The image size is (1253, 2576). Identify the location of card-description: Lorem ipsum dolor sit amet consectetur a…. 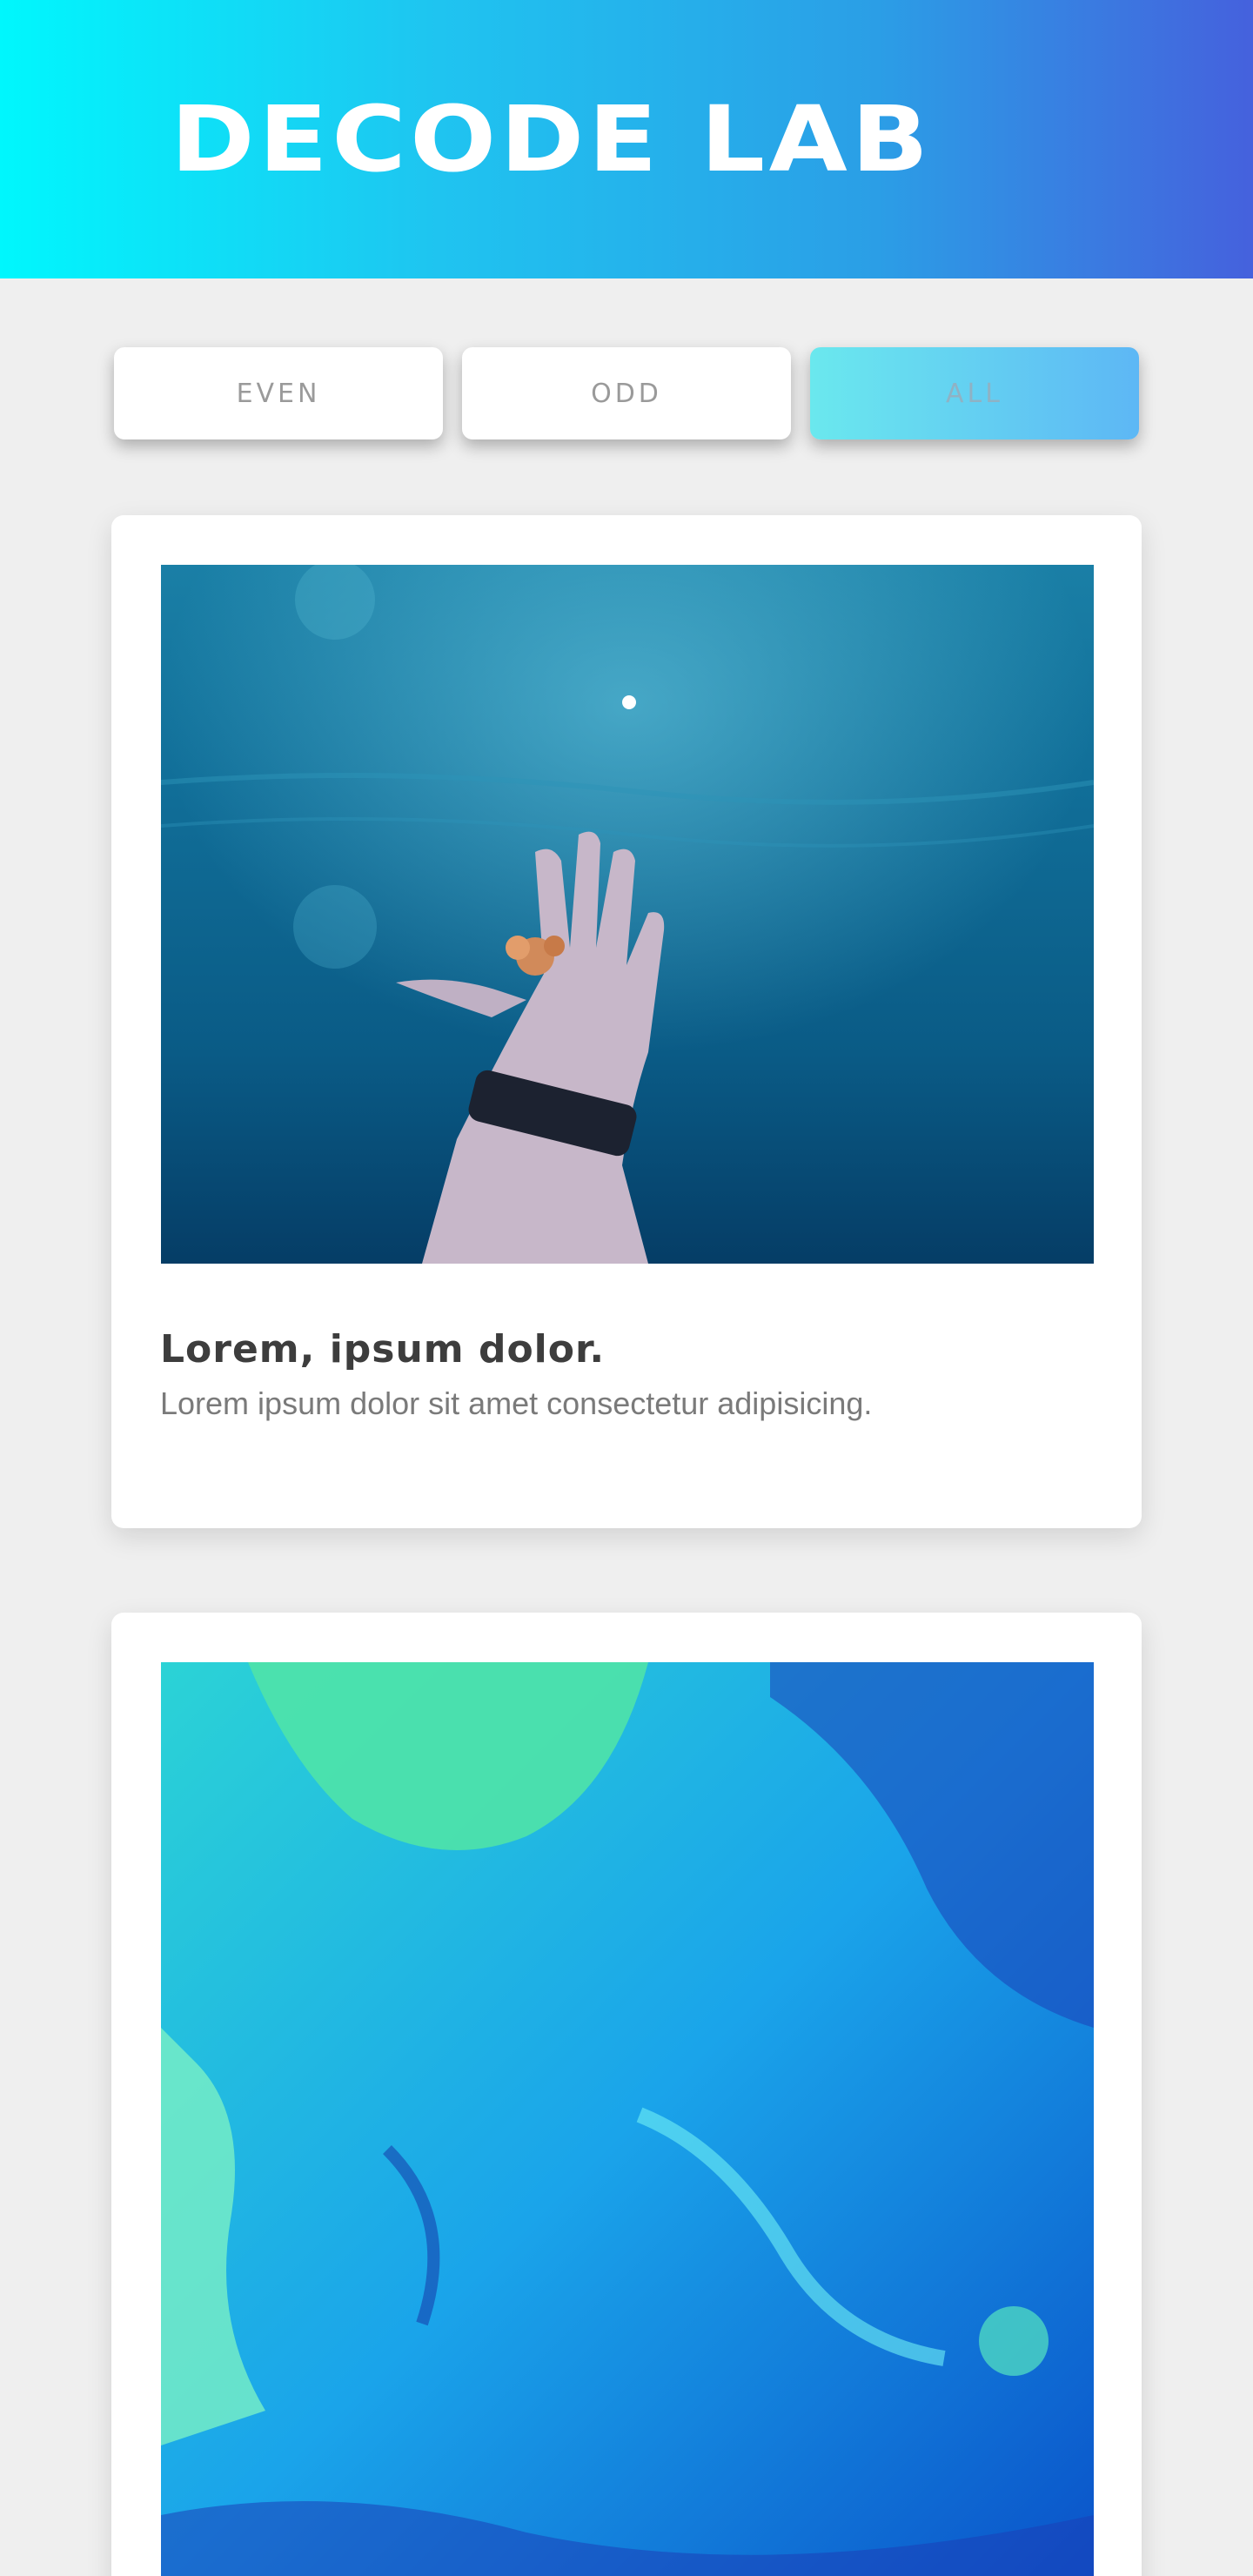
(516, 1403).